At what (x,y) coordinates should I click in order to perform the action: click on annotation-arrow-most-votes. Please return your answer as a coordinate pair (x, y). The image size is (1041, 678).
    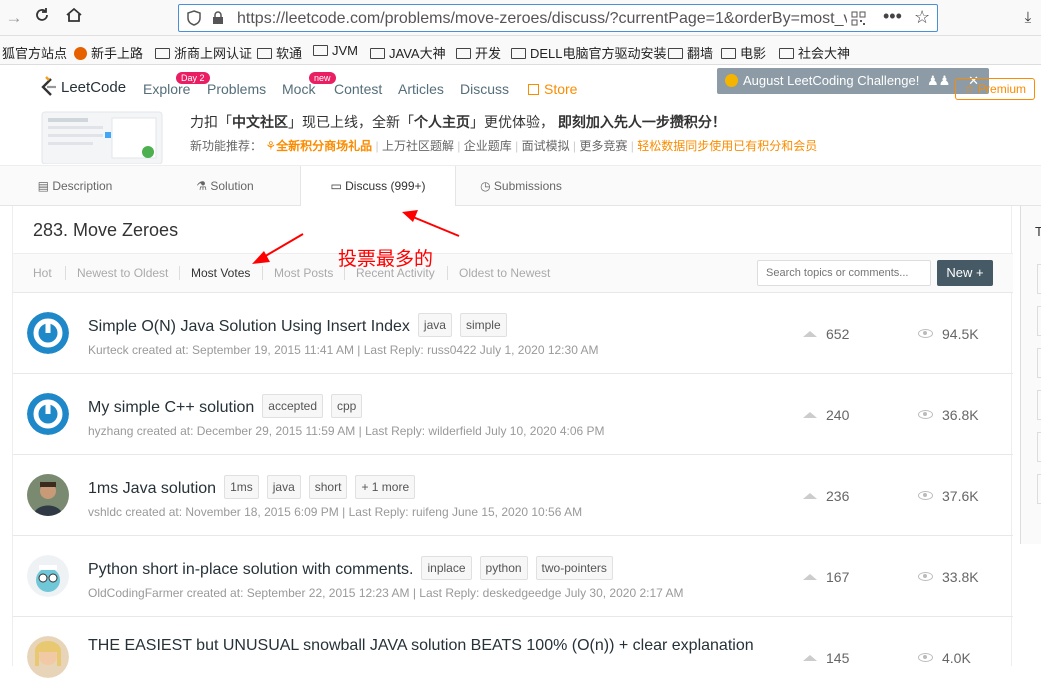
    Looking at the image, I should click on (278, 248).